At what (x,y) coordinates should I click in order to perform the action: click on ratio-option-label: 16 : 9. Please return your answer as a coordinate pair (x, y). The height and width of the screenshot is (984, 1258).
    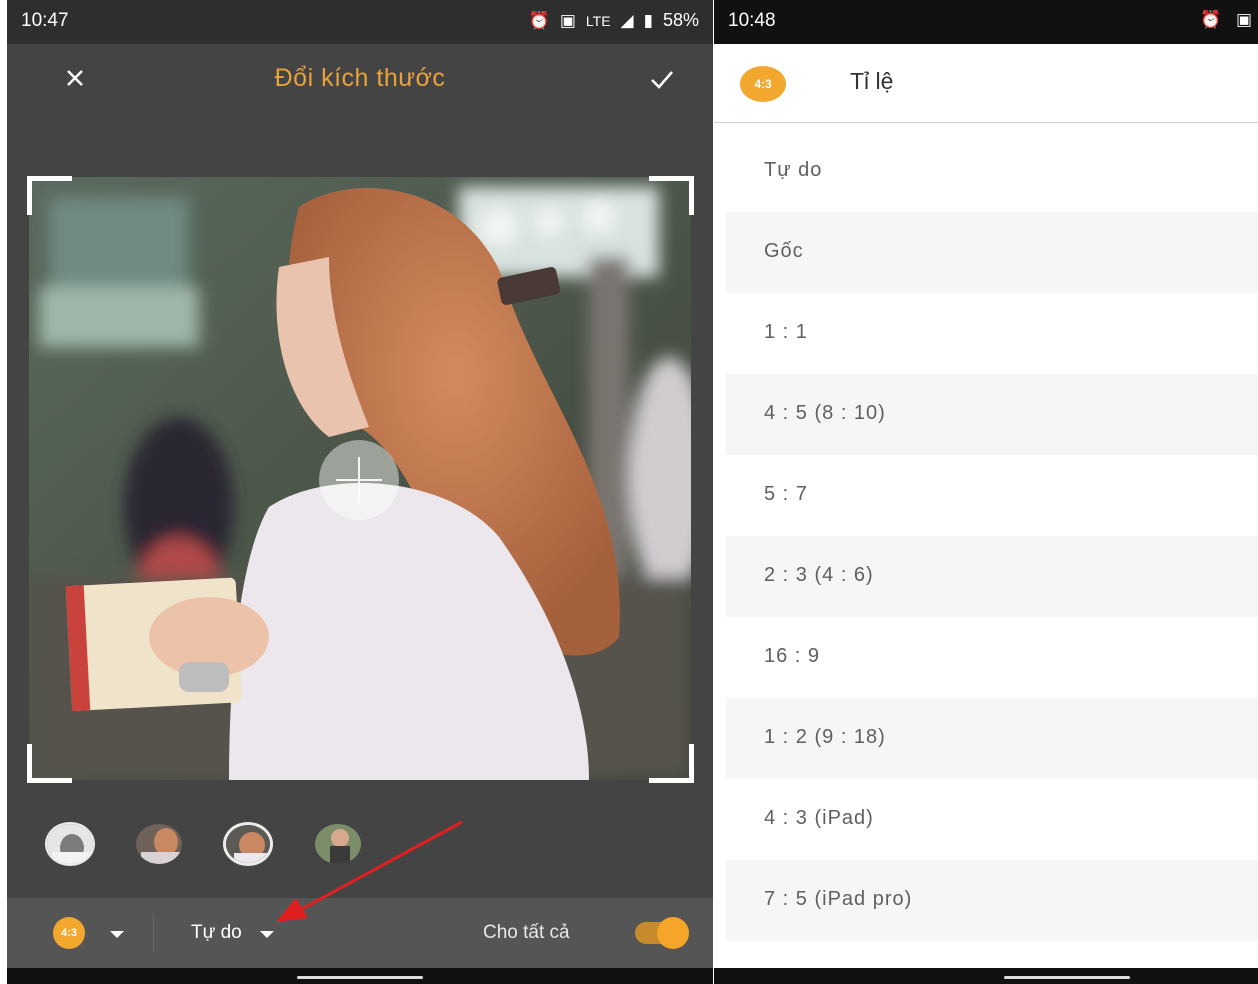
    Looking at the image, I should click on (792, 656).